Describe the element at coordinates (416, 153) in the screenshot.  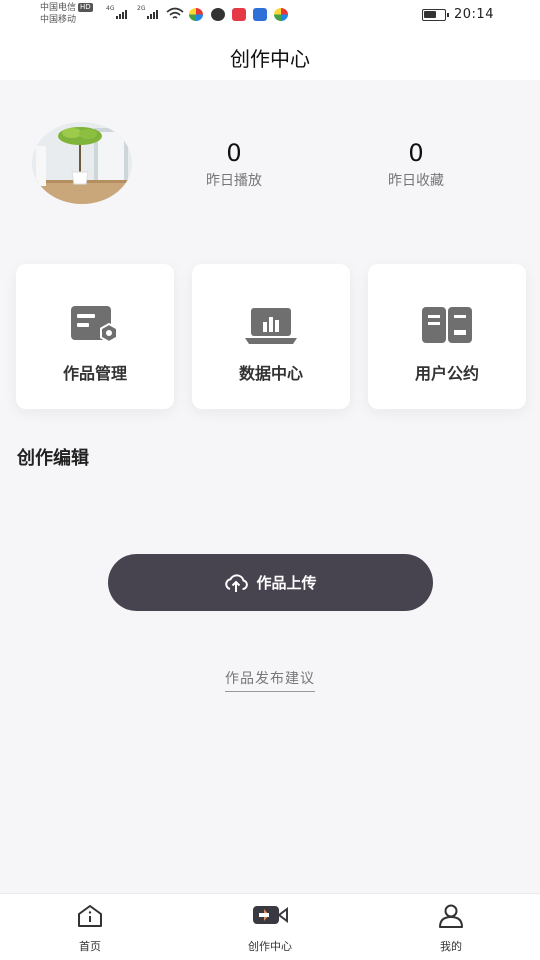
I see `stat-favorites-value: 0` at that location.